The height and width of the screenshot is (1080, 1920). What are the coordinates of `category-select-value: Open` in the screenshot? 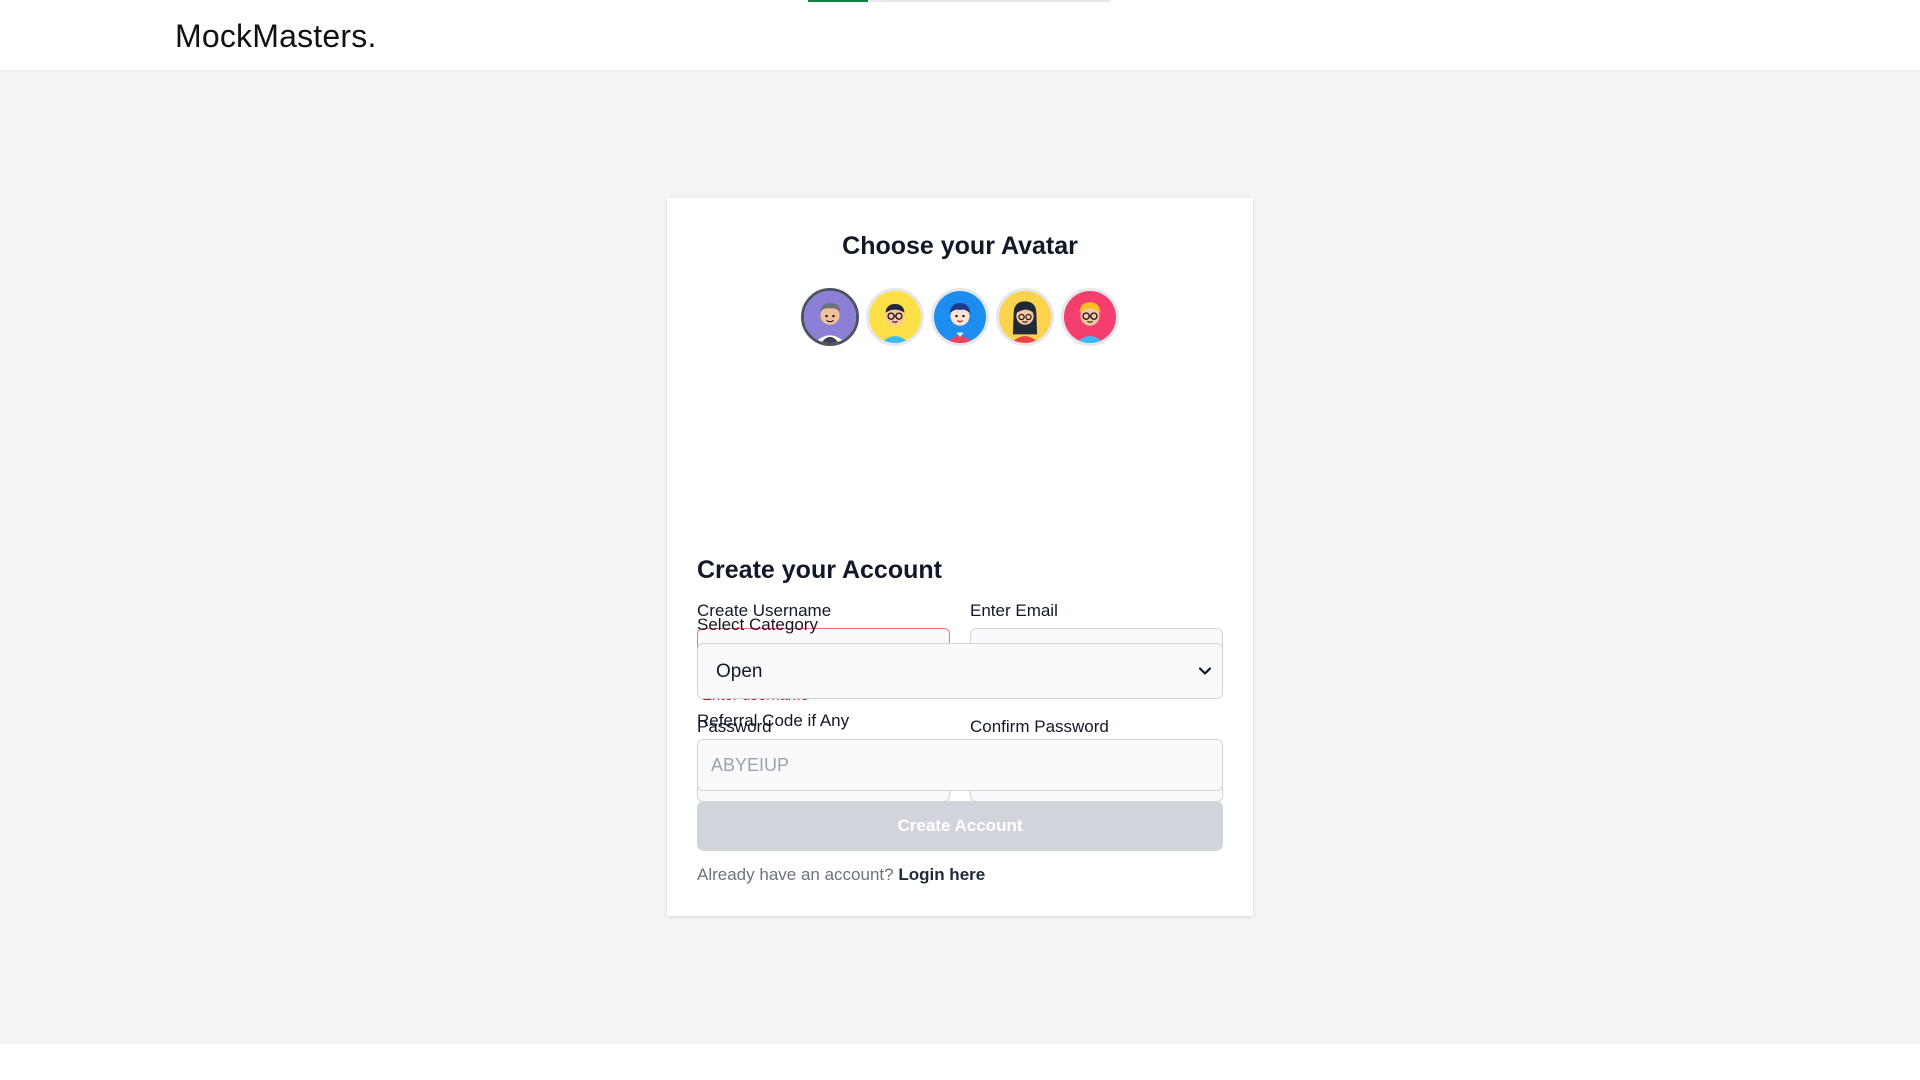 It's located at (739, 671).